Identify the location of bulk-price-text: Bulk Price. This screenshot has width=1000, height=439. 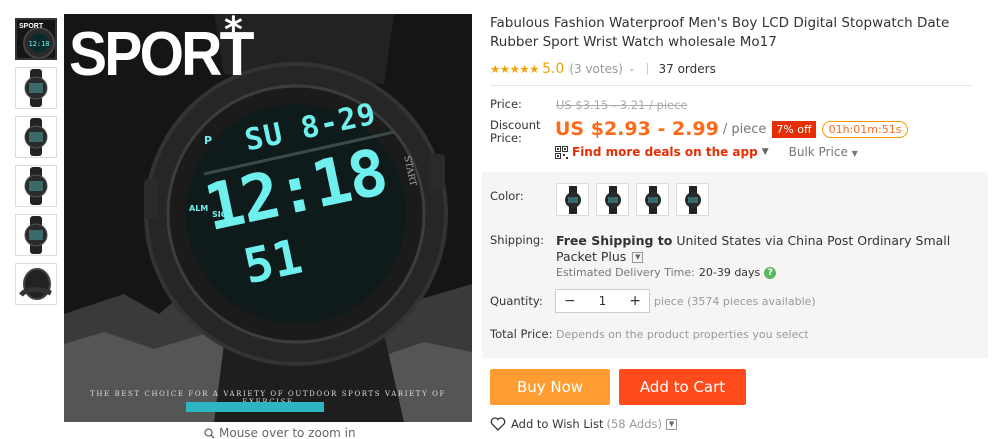
(818, 152).